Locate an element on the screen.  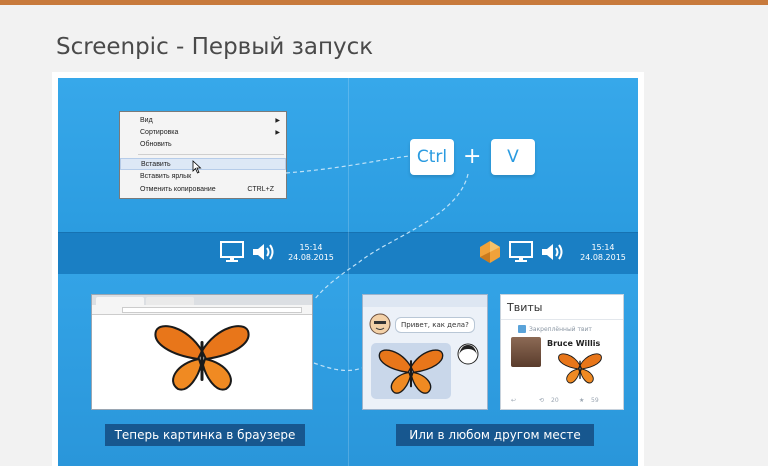
taskbar-clock-left: 15:14 24.08.2015 is located at coordinates (311, 252).